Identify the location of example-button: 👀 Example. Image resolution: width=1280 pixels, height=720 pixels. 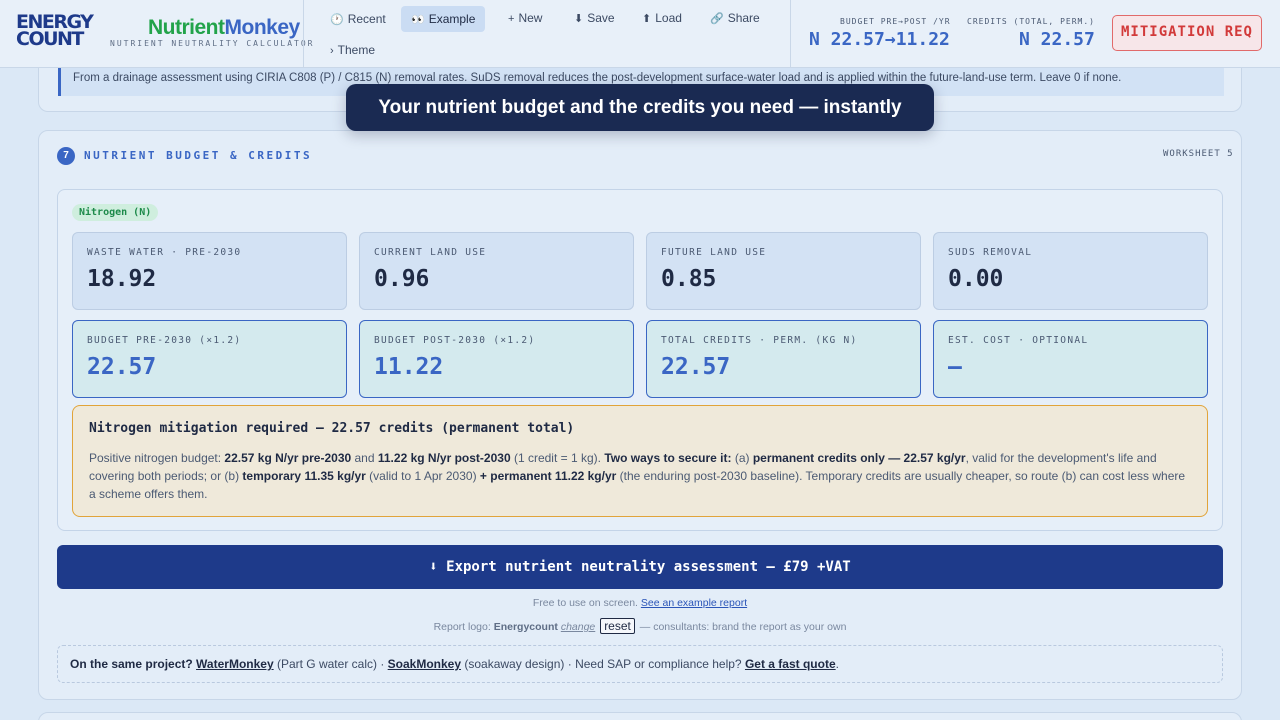
(443, 19).